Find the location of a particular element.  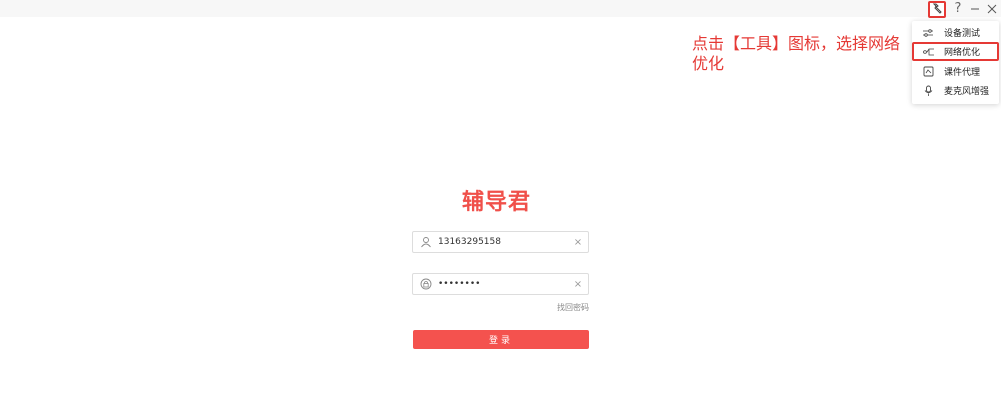

minimize-button is located at coordinates (975, 8).